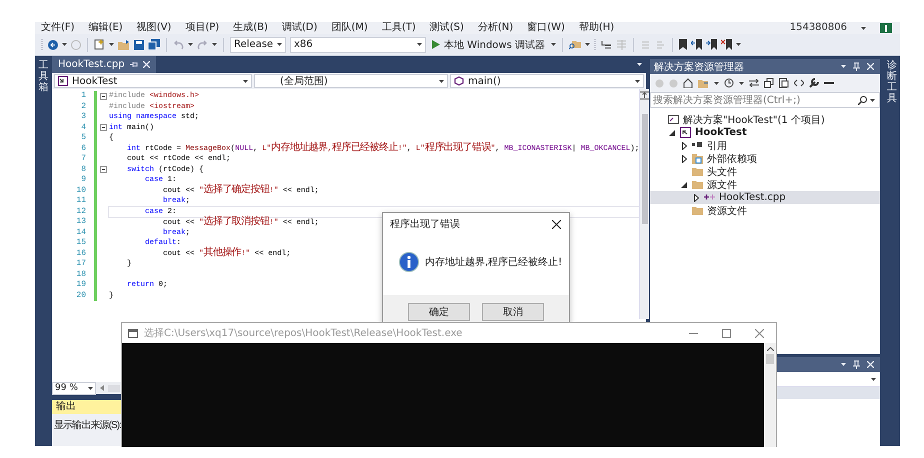 This screenshot has width=924, height=458. I want to click on document-tab: HookTest.cpp, so click(104, 64).